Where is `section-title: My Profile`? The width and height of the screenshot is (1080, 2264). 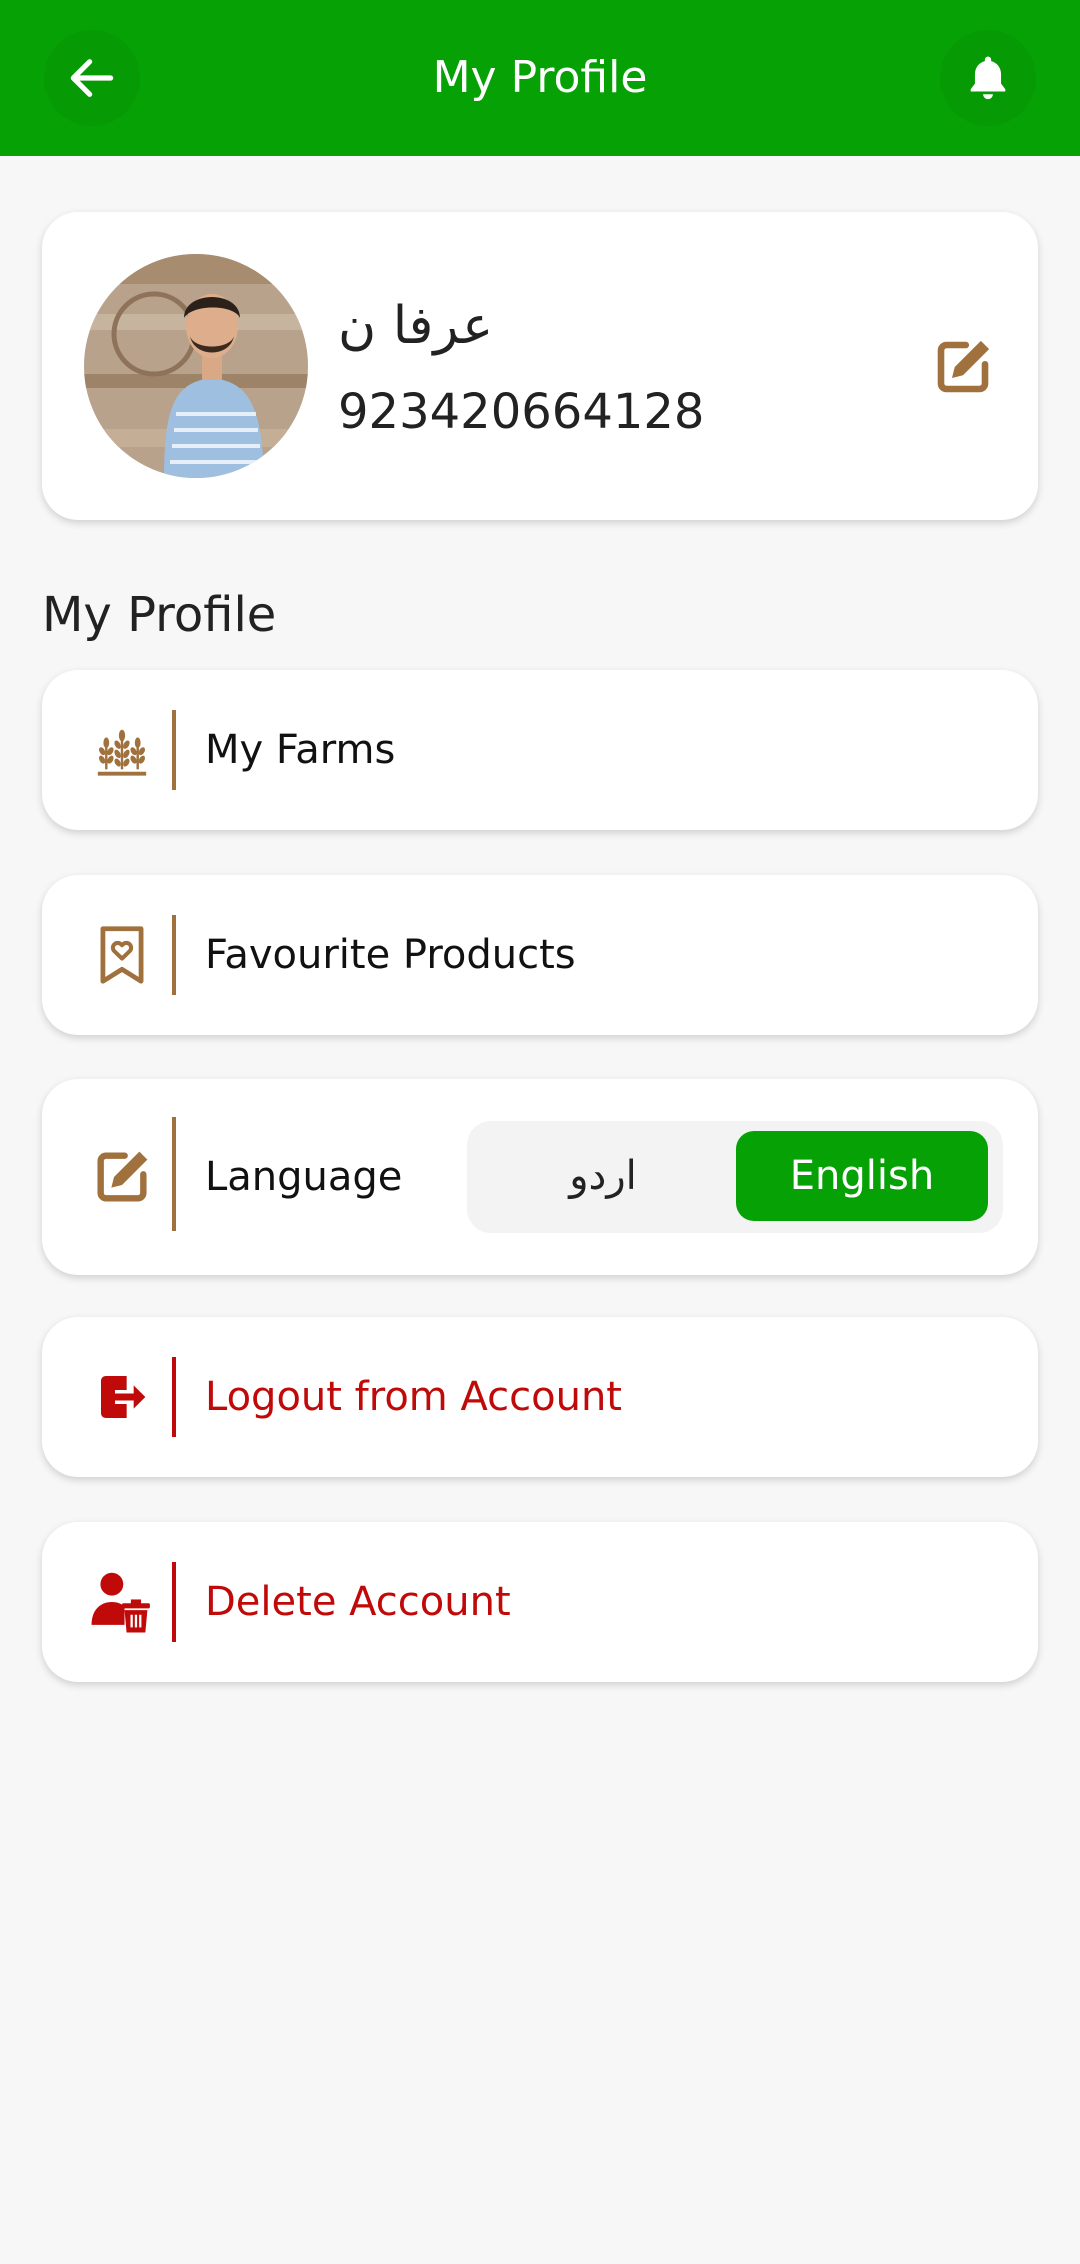 section-title: My Profile is located at coordinates (159, 615).